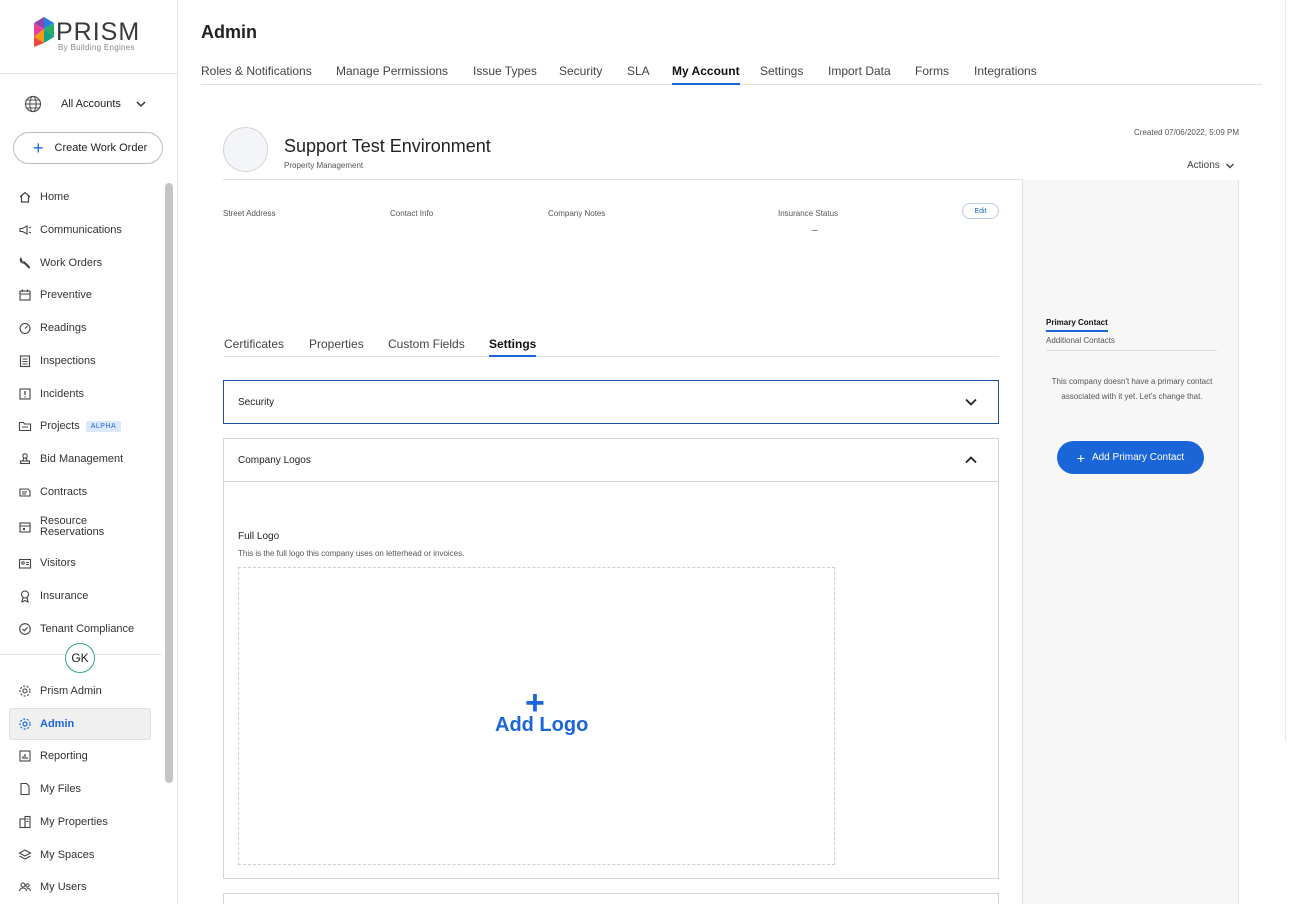 This screenshot has height=904, width=1291. I want to click on nav-item-admin: Admin, so click(46, 724).